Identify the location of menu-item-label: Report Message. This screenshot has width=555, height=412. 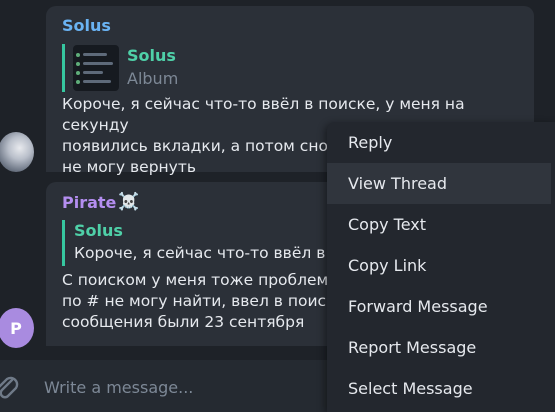
(412, 347).